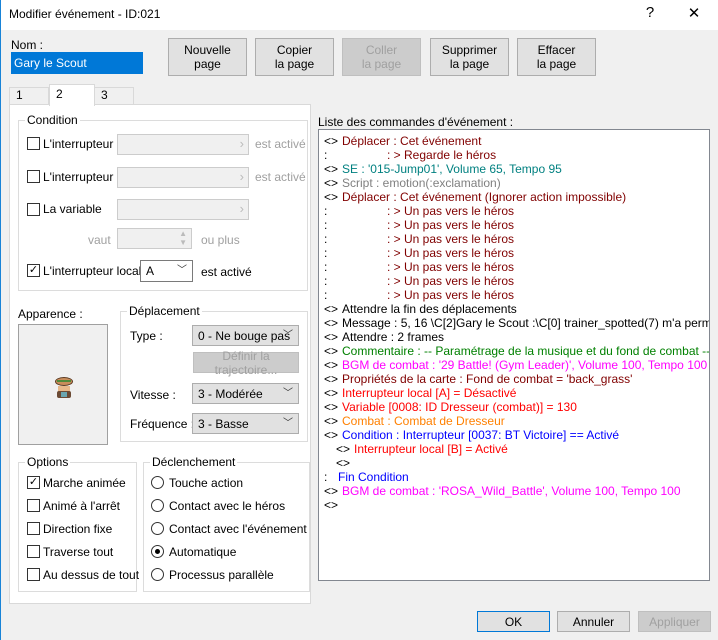 Image resolution: width=718 pixels, height=640 pixels. Describe the element at coordinates (516, 337) in the screenshot. I see `command-line: <> Attendre : 2 frames` at that location.